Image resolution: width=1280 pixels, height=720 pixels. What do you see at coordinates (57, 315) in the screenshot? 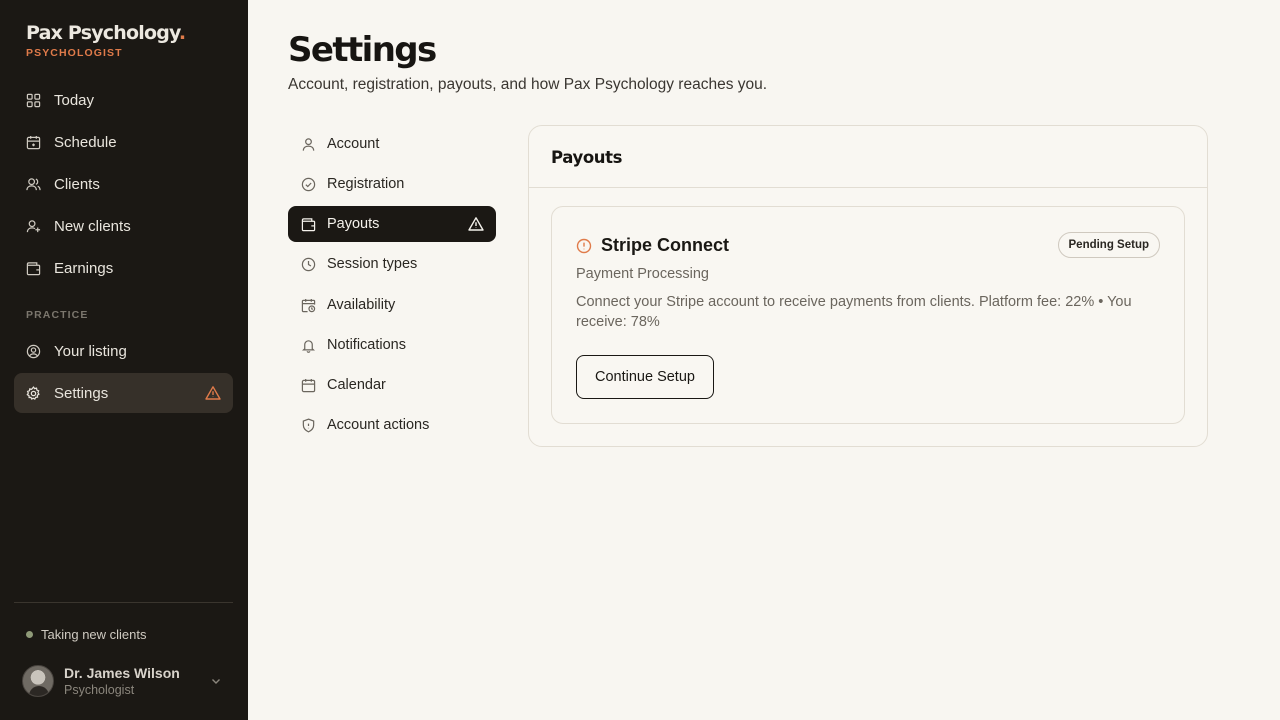
I see `section-label-practice: PRACTICE` at bounding box center [57, 315].